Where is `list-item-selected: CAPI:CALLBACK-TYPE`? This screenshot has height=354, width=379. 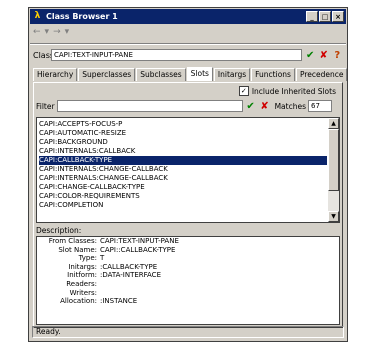 list-item-selected: CAPI:CALLBACK-TYPE is located at coordinates (183, 160).